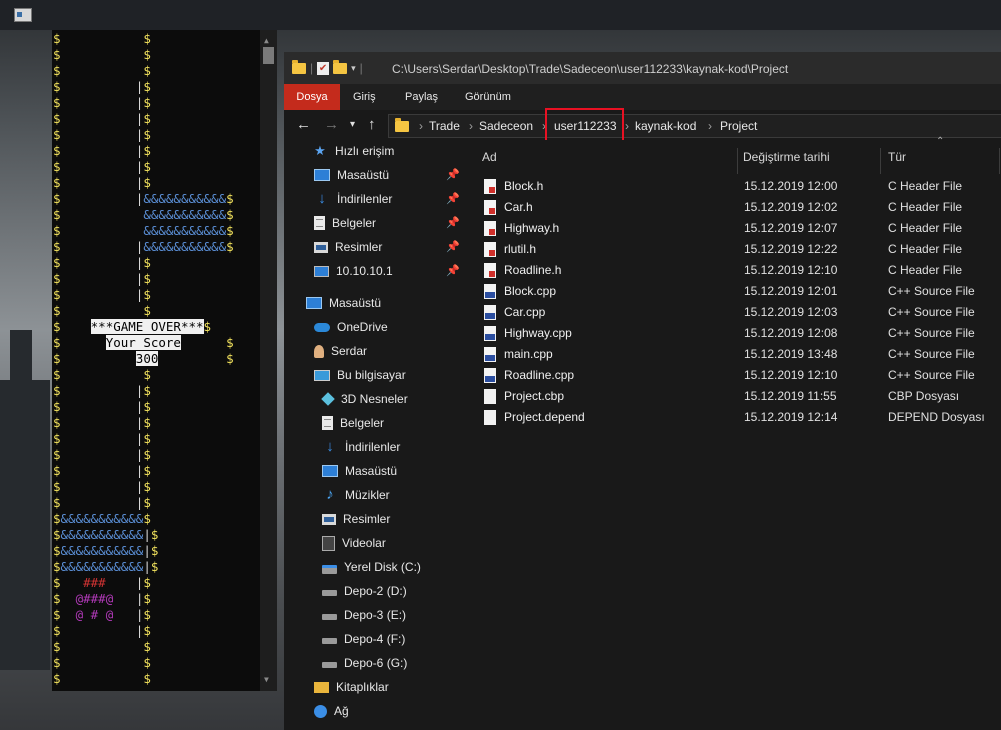 The height and width of the screenshot is (730, 1001). I want to click on file-row: main.cpp 15.12.2019 13:48 C++ Source File, so click(739, 354).